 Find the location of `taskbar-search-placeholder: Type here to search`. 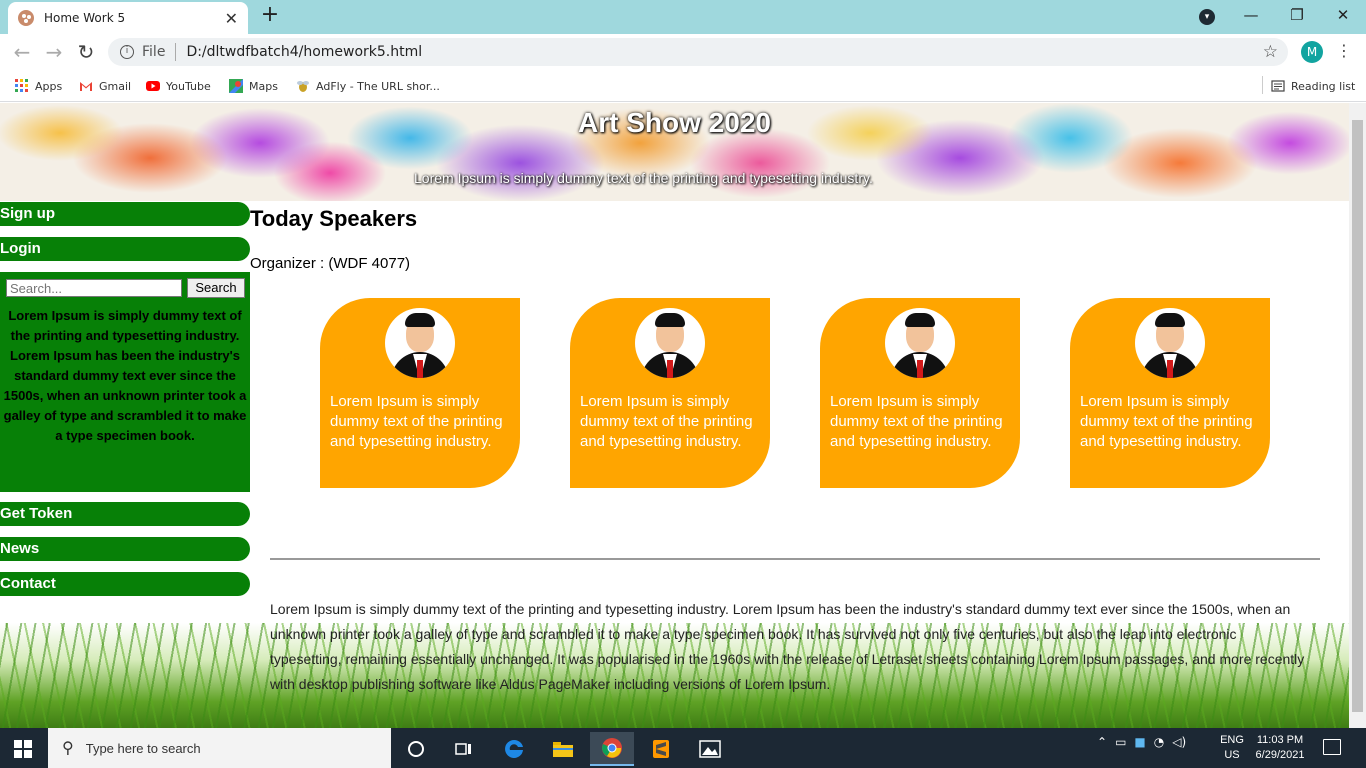

taskbar-search-placeholder: Type here to search is located at coordinates (143, 748).